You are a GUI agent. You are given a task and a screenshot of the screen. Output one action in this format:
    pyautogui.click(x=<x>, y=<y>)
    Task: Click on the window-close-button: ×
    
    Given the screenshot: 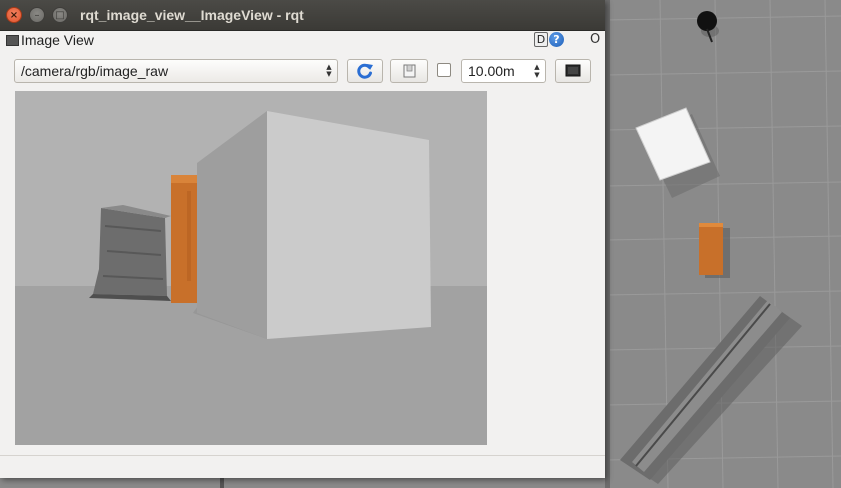 What is the action you would take?
    pyautogui.click(x=14, y=15)
    